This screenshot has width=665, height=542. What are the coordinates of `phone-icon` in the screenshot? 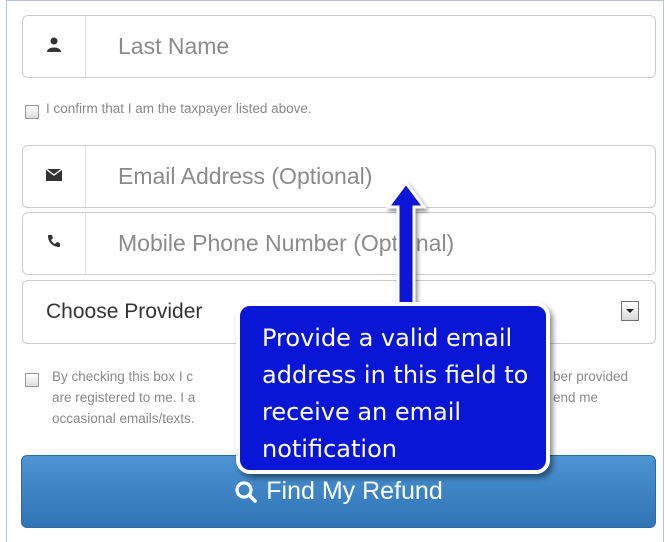 It's located at (54, 243).